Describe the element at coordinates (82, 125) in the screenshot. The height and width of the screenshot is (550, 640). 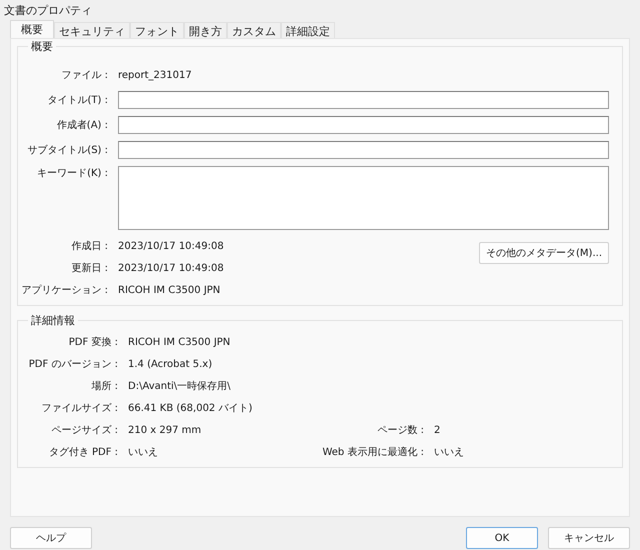
I see `field-label: 作成者(A) :` at that location.